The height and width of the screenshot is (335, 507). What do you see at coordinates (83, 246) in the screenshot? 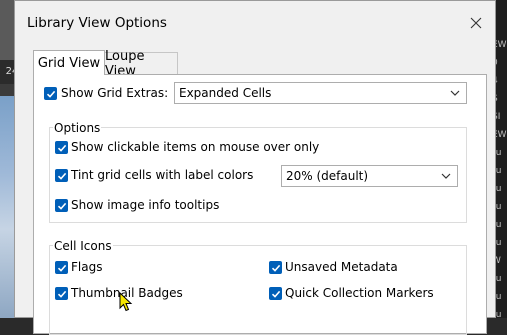
I see `cell-icons-group-title: Cell Icons` at bounding box center [83, 246].